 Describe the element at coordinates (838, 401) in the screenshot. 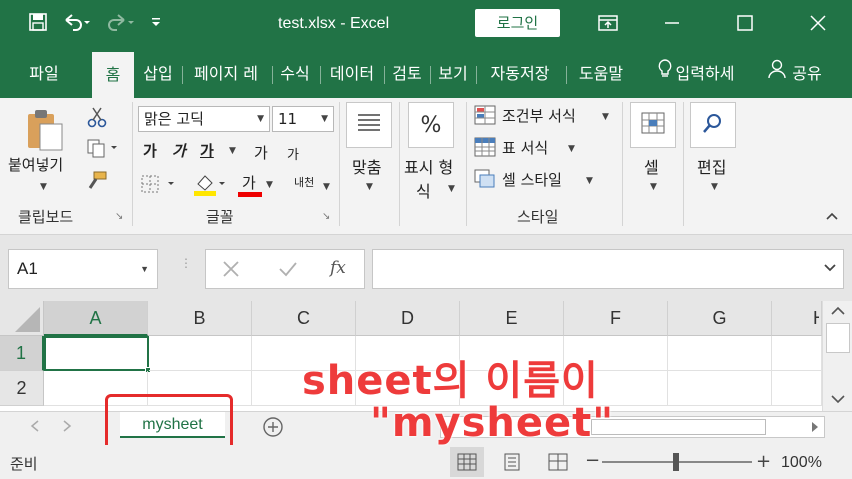

I see `scroll-down-icon` at that location.